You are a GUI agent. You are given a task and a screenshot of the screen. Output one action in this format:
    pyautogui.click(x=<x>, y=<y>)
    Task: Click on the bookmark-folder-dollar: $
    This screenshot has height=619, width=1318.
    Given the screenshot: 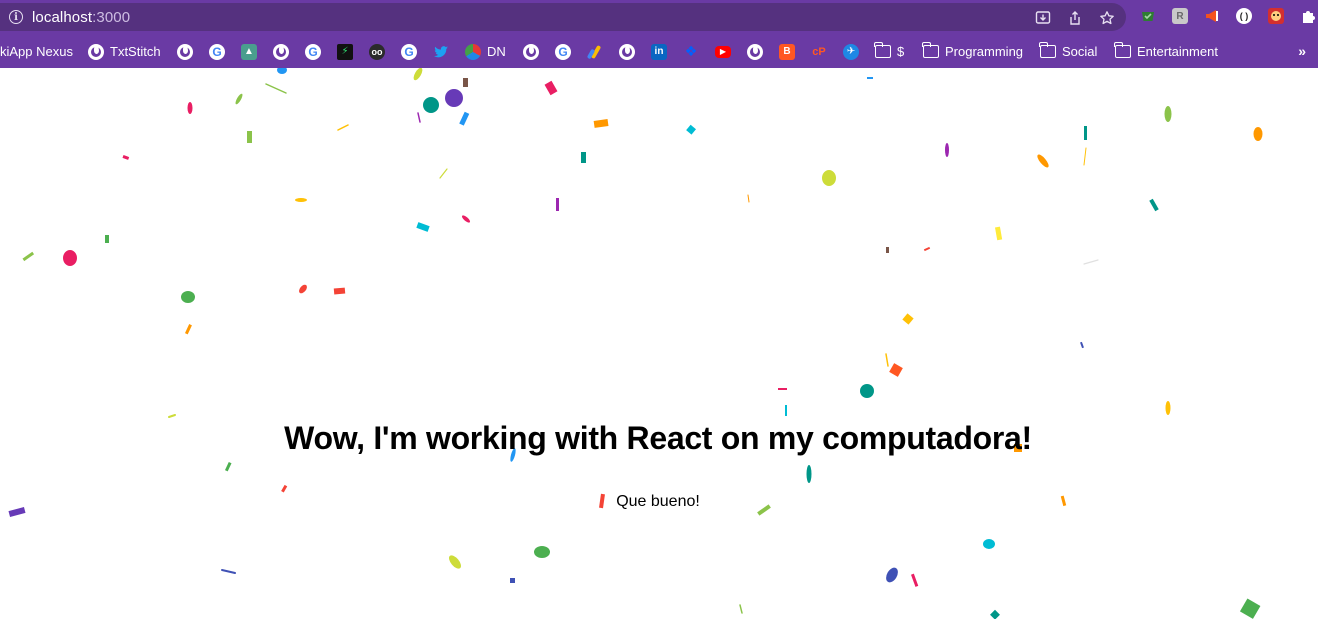 What is the action you would take?
    pyautogui.click(x=889, y=51)
    